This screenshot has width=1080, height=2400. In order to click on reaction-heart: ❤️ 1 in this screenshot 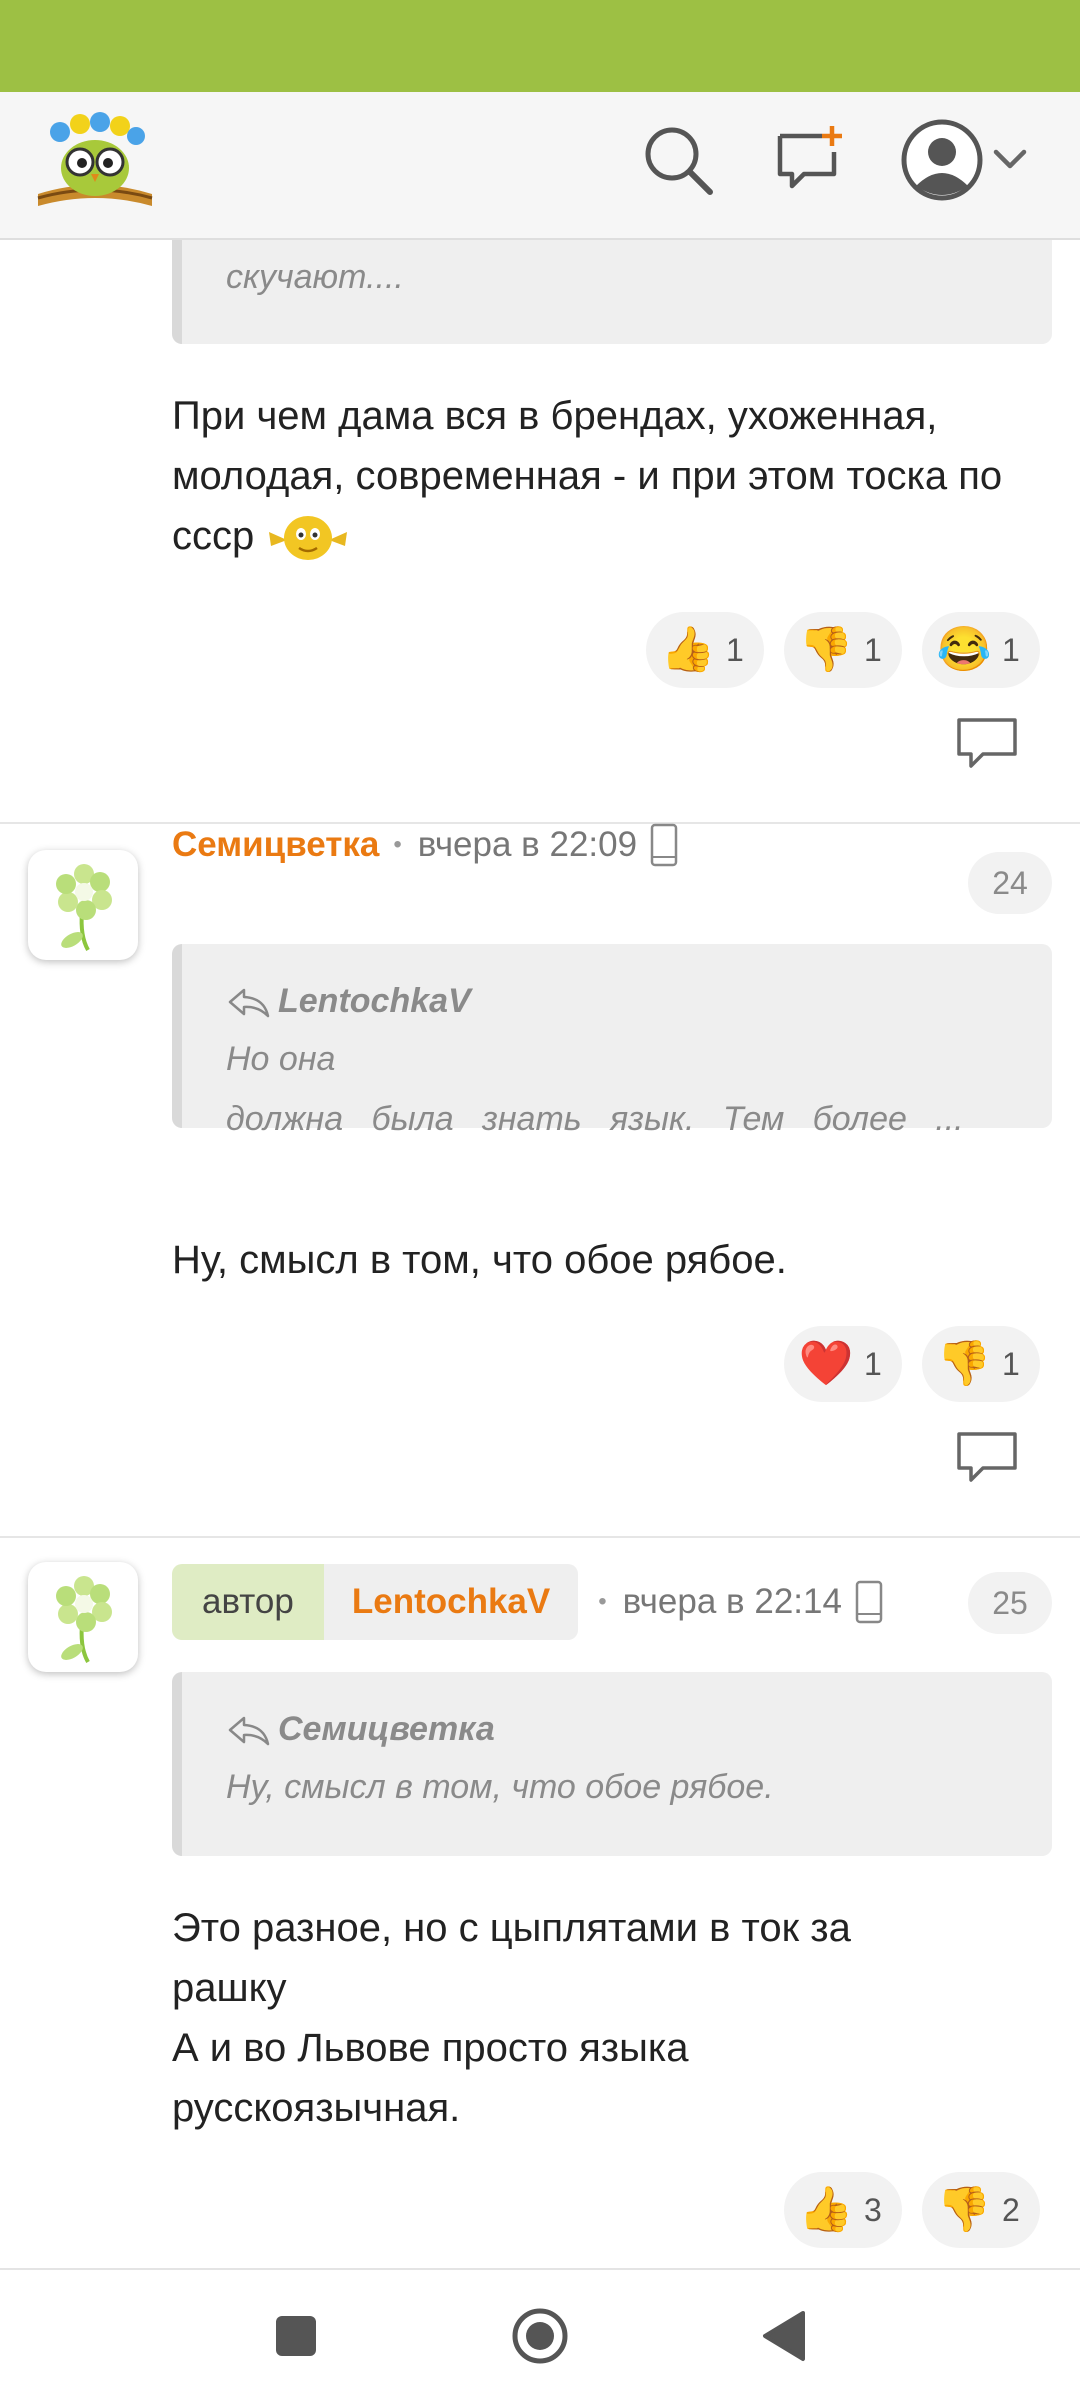, I will do `click(843, 1364)`.